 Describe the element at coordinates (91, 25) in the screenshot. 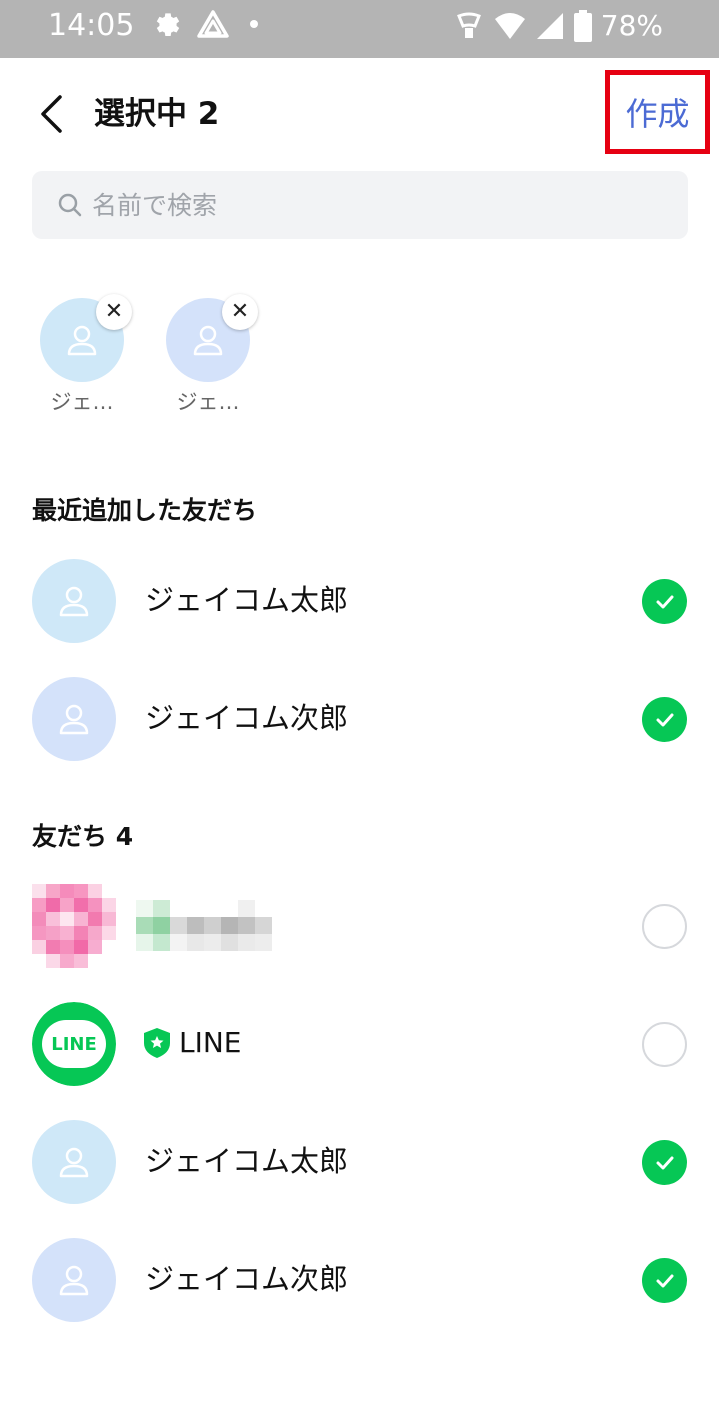

I see `status-time: 14:05` at that location.